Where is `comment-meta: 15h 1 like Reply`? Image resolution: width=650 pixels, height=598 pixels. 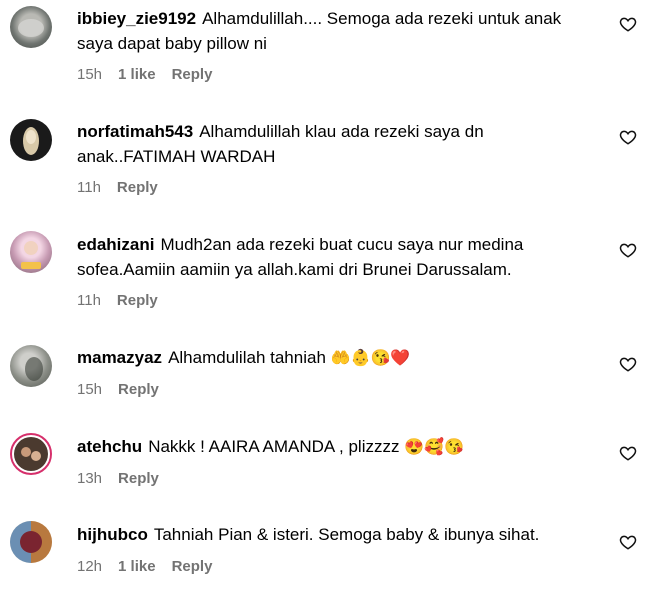 comment-meta: 15h 1 like Reply is located at coordinates (144, 74).